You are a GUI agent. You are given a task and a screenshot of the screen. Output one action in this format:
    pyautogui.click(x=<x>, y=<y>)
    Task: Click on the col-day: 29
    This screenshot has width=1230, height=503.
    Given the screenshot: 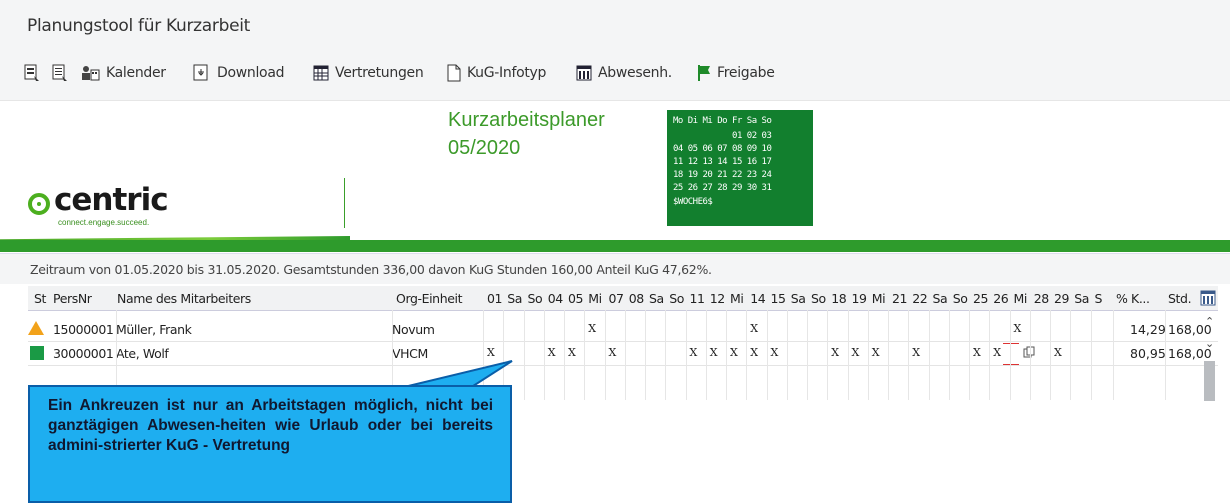 What is the action you would take?
    pyautogui.click(x=1062, y=298)
    